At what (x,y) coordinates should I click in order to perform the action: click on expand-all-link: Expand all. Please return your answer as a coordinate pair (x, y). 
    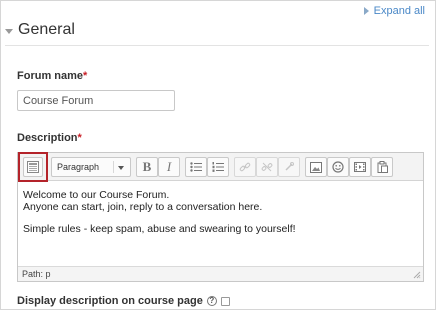
    Looking at the image, I should click on (394, 11).